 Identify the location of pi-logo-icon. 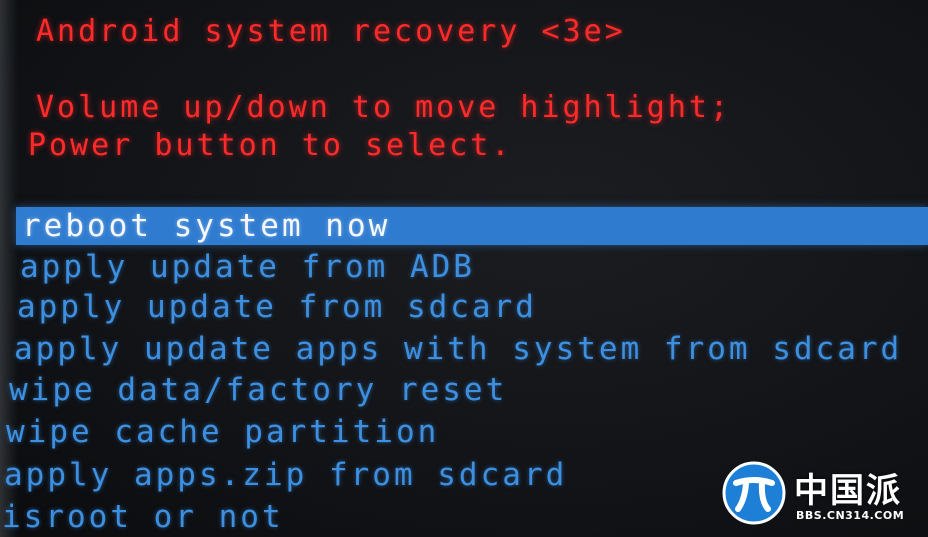
(754, 493).